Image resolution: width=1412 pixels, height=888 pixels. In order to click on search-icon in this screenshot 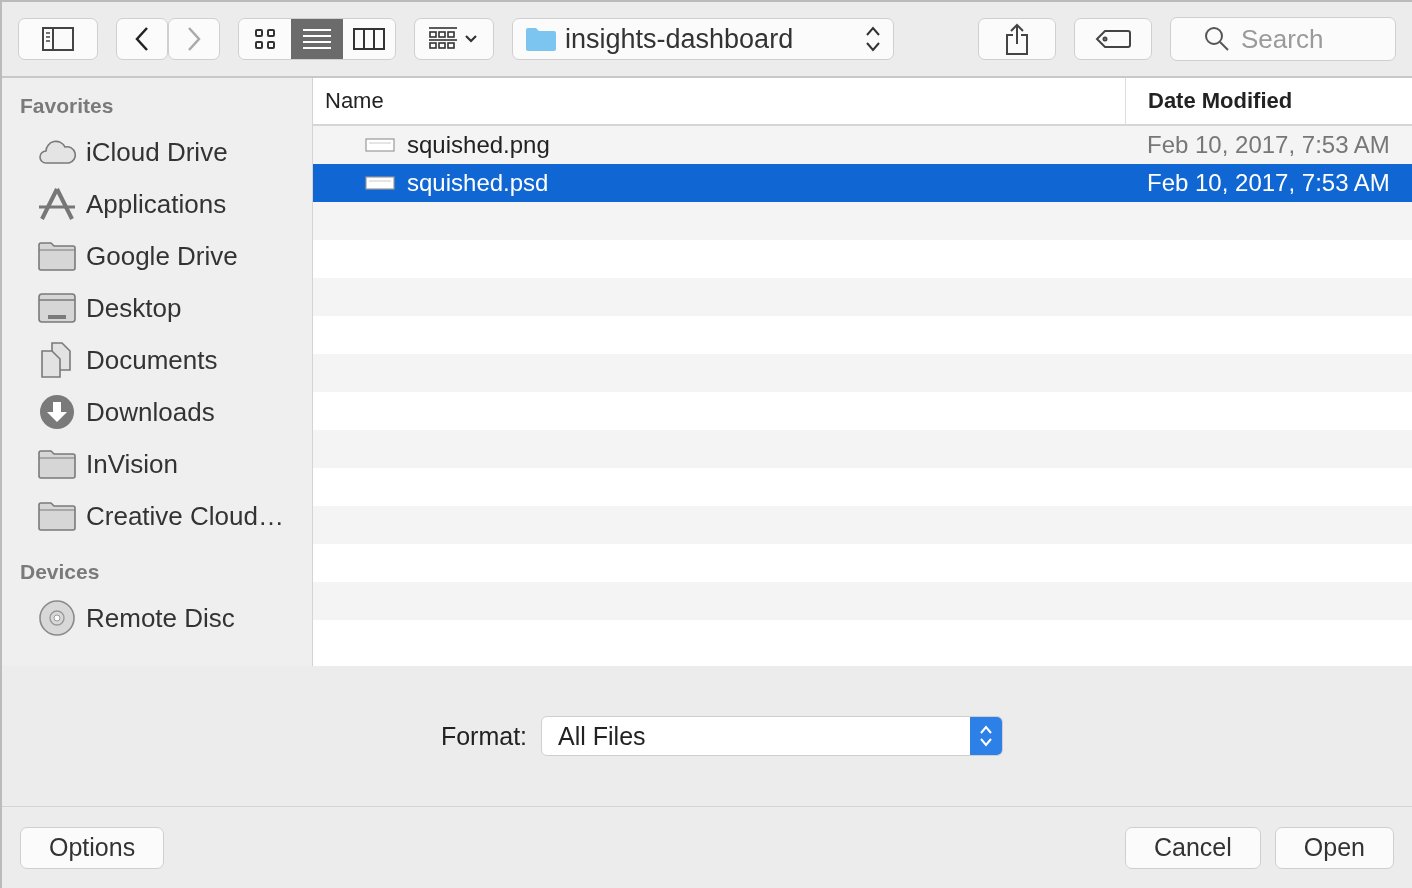, I will do `click(1217, 39)`.